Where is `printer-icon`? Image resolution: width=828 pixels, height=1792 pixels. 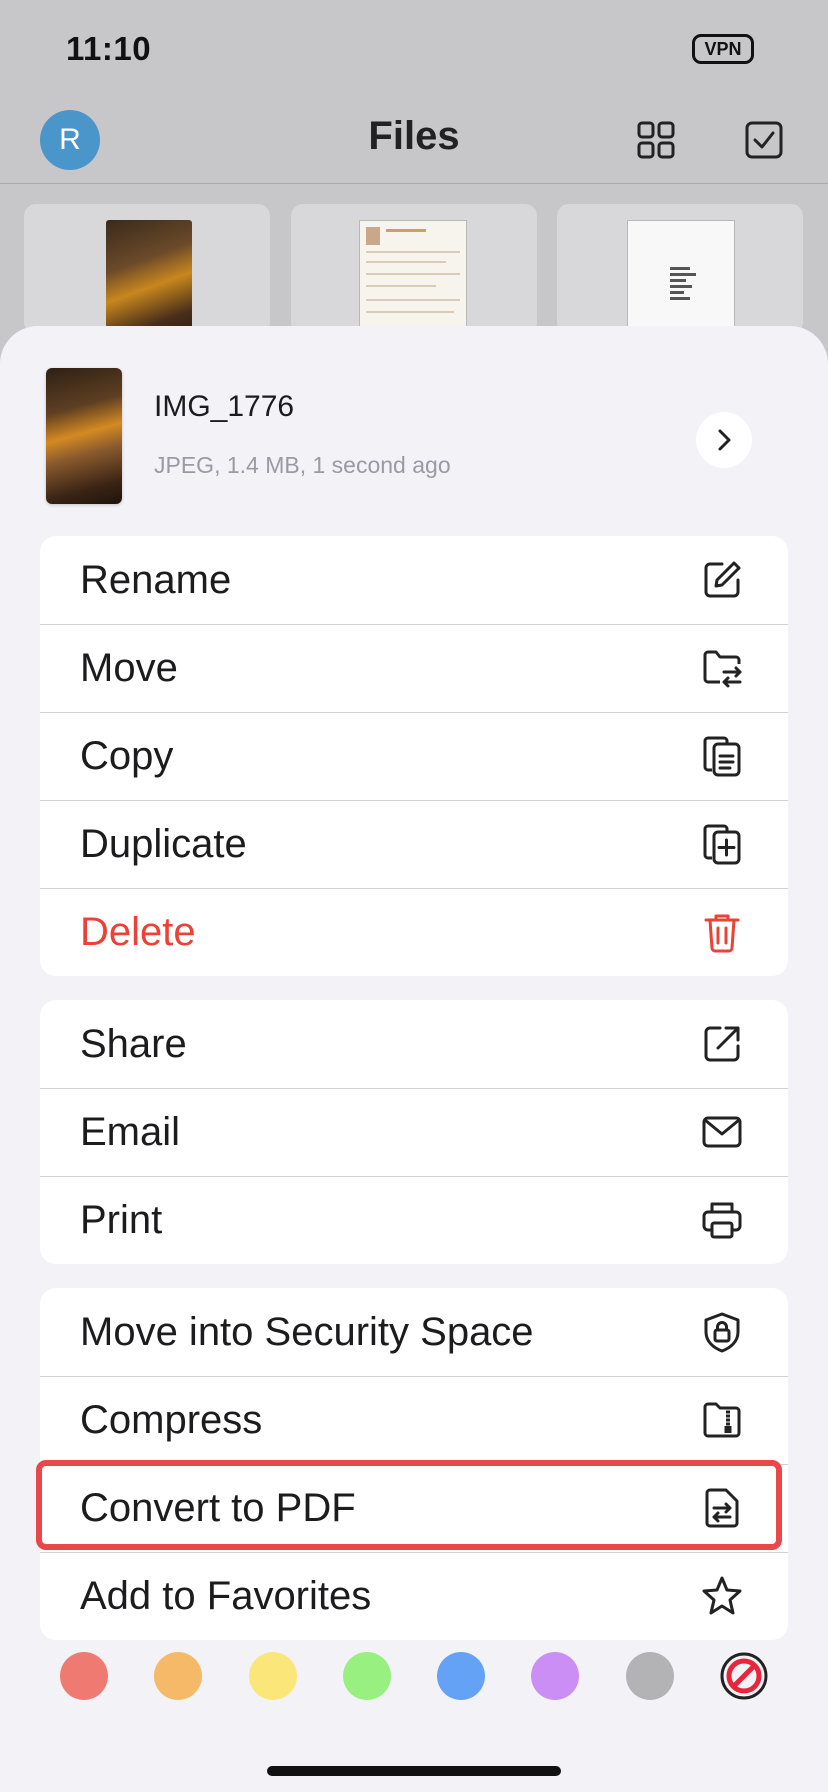
printer-icon is located at coordinates (722, 1220).